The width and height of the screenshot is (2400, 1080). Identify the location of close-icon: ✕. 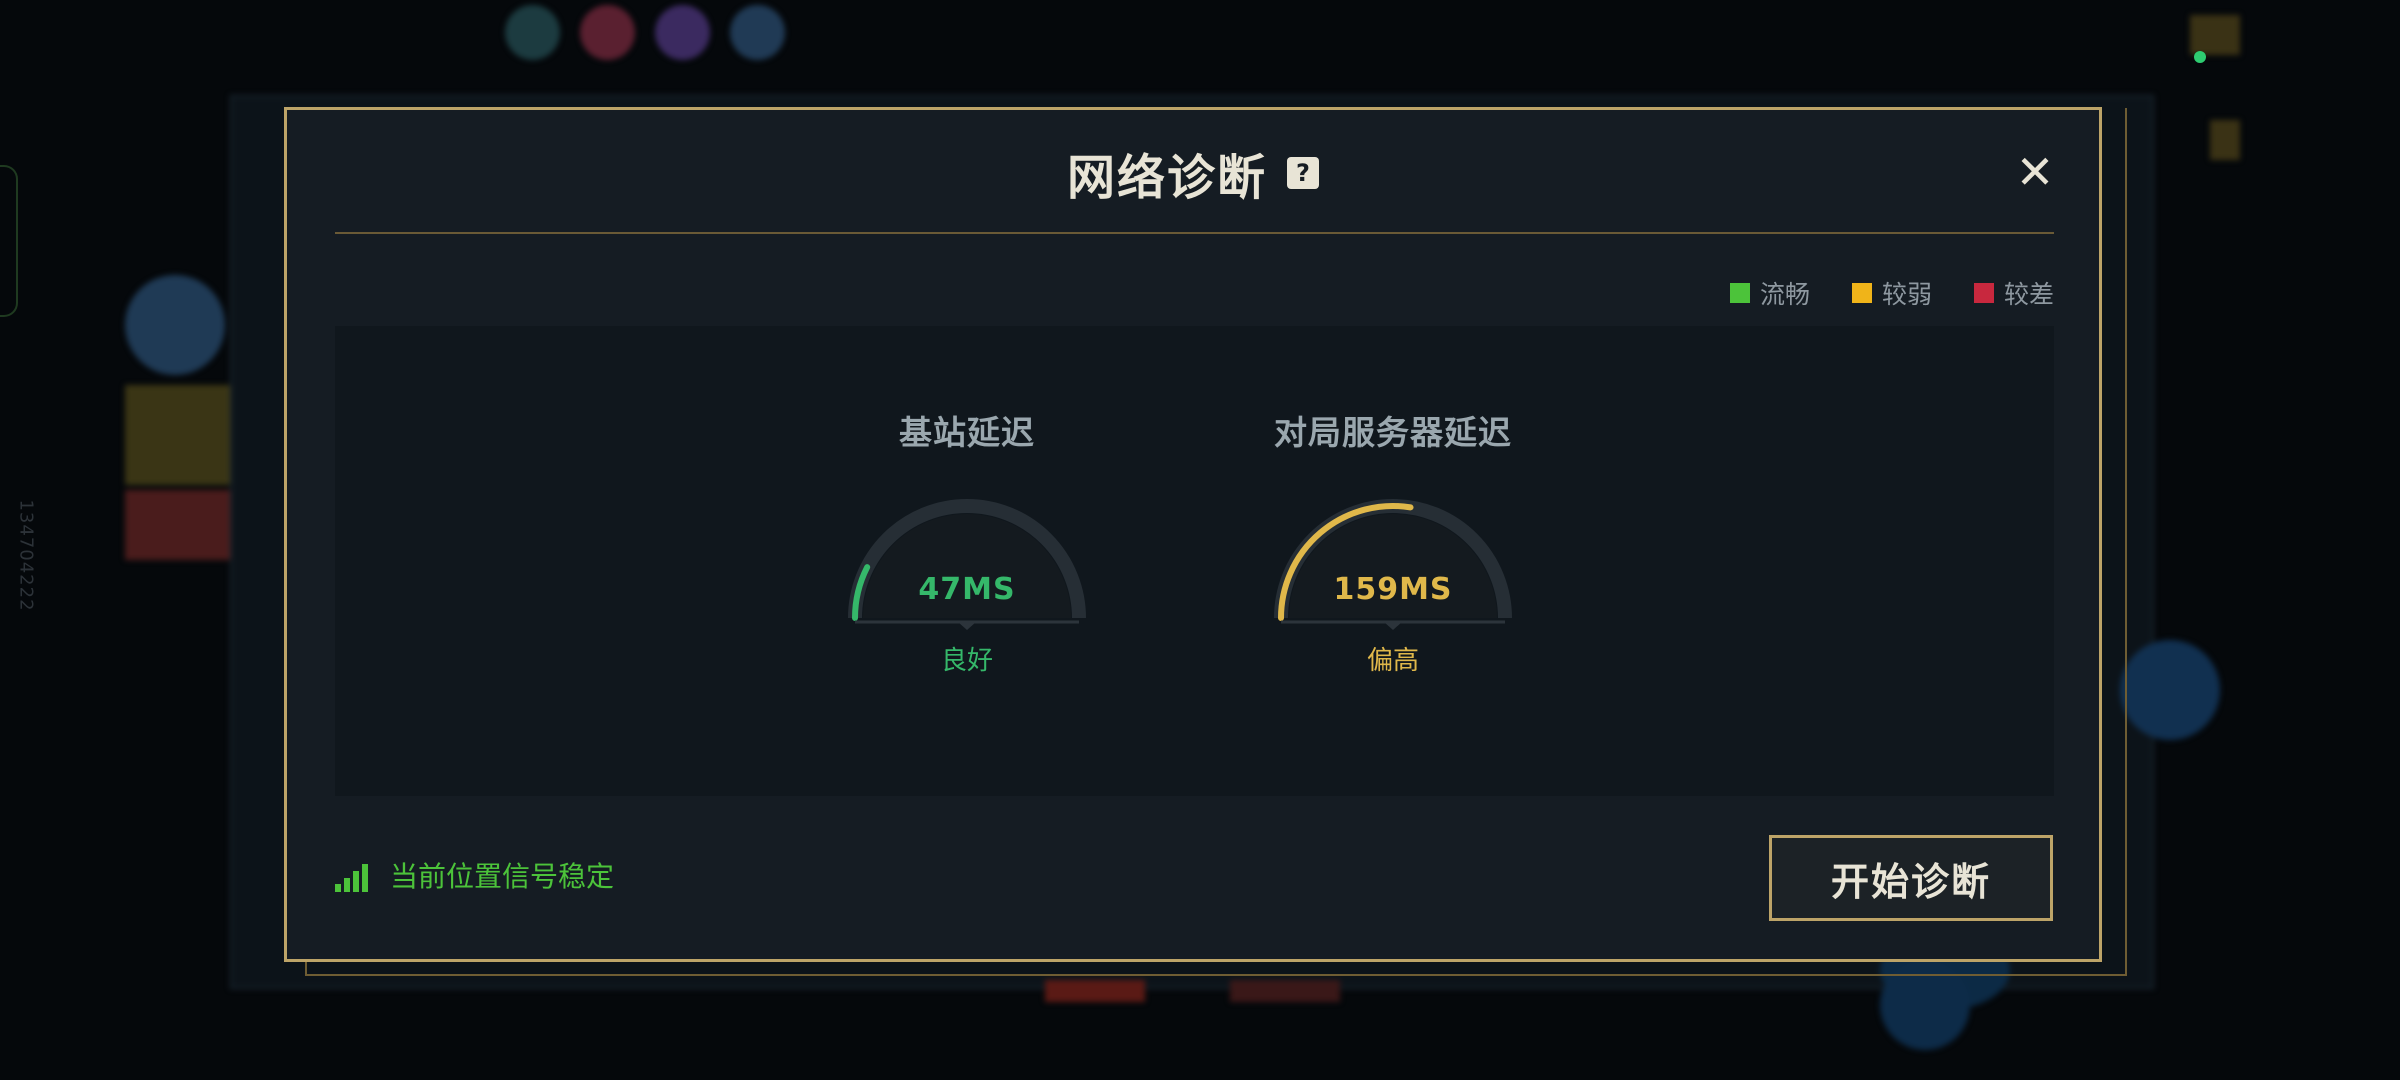
(2035, 172).